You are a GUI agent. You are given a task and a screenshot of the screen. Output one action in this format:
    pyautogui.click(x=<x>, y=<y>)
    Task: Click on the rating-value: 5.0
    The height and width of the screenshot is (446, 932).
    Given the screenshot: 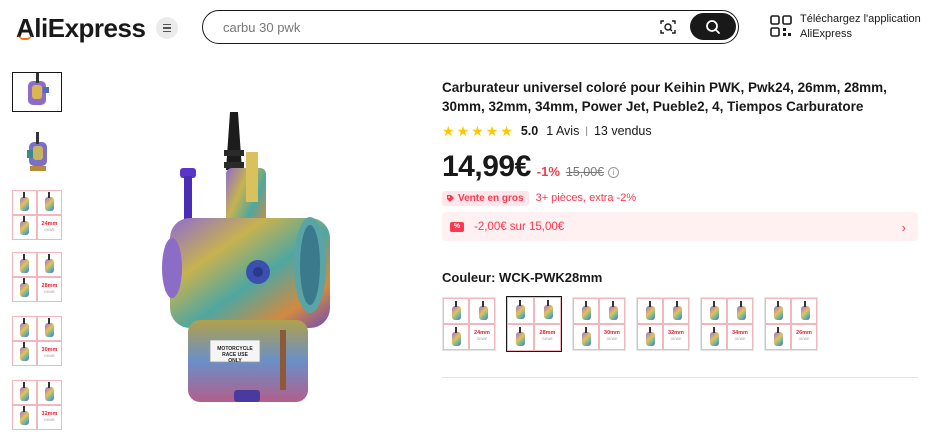 What is the action you would take?
    pyautogui.click(x=529, y=131)
    